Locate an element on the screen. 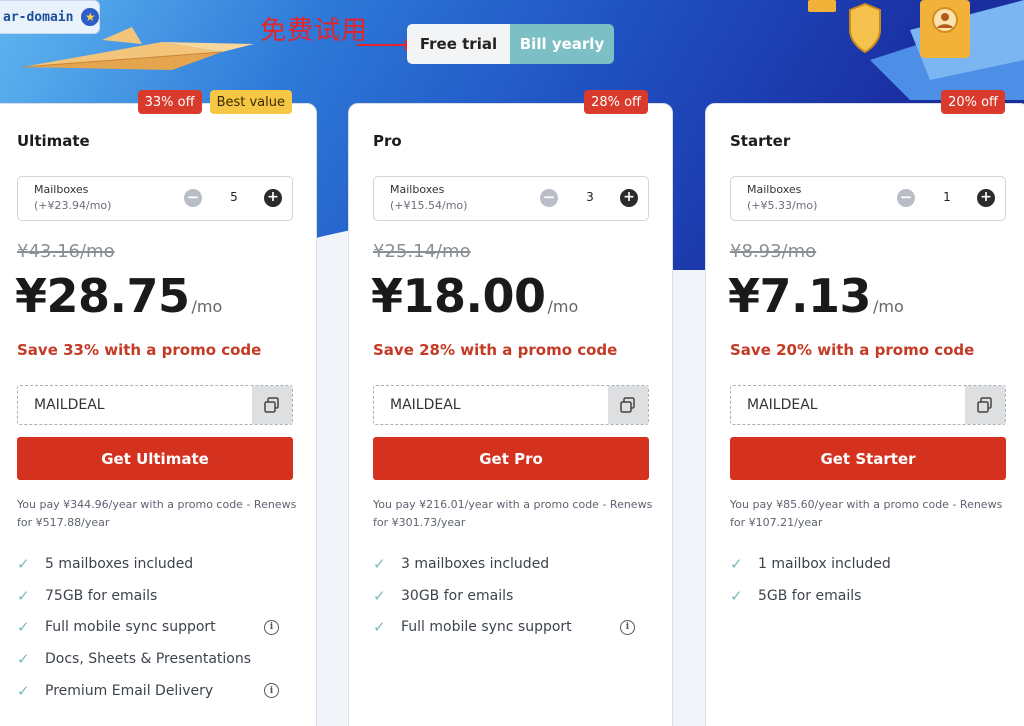  free-trial-annotation: 免费试用 is located at coordinates (314, 31).